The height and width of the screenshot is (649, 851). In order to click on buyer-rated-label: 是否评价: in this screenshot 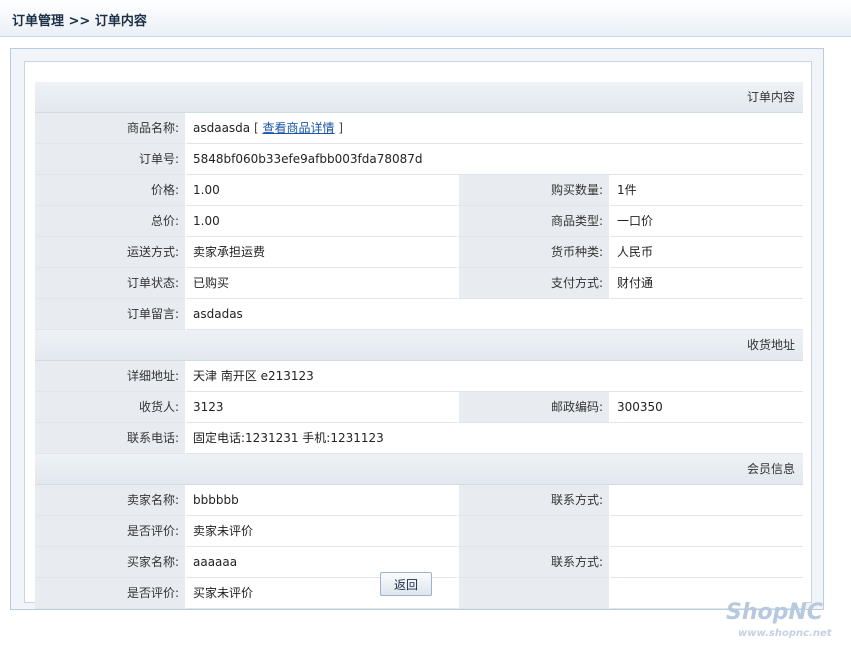, I will do `click(110, 593)`.